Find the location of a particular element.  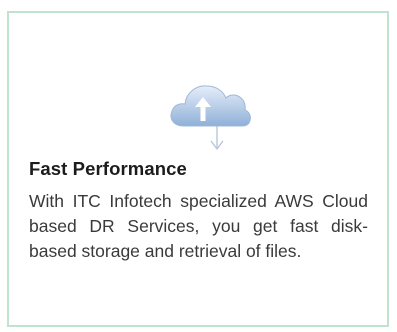

feature-title: Fast Performance is located at coordinates (108, 168).